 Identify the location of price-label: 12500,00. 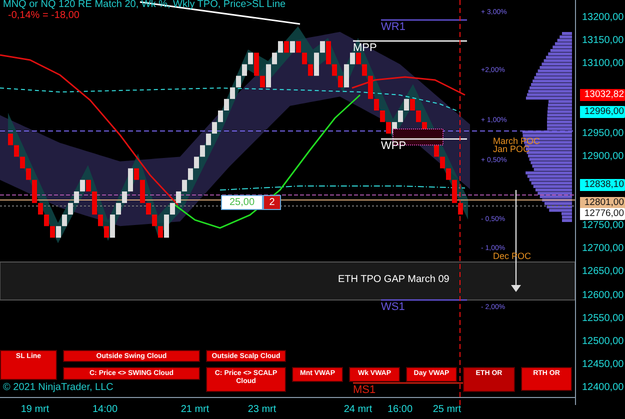
(603, 341).